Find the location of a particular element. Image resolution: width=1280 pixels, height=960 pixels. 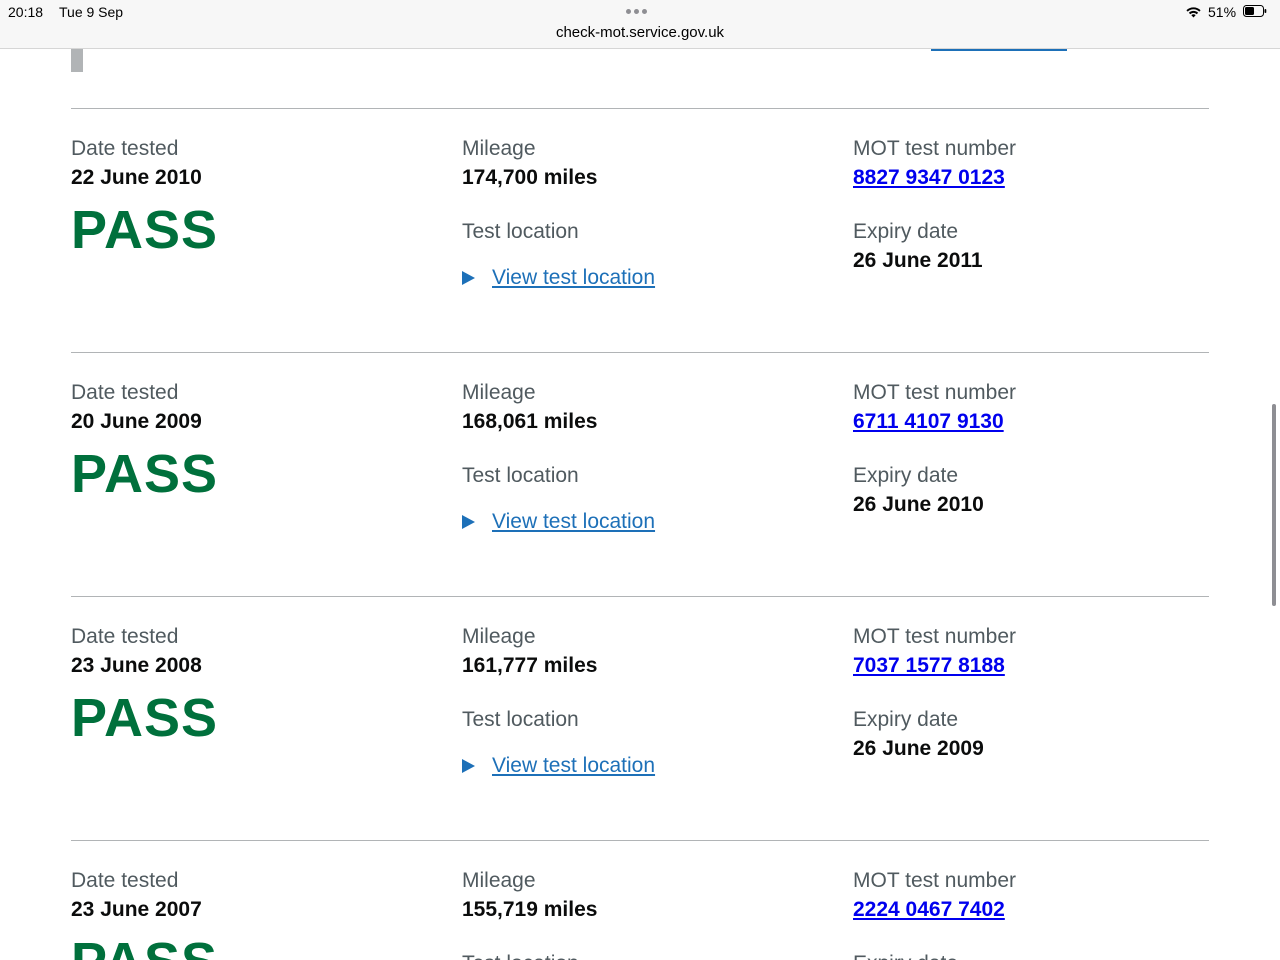

mileage-value: 168,061 miles is located at coordinates (530, 421).